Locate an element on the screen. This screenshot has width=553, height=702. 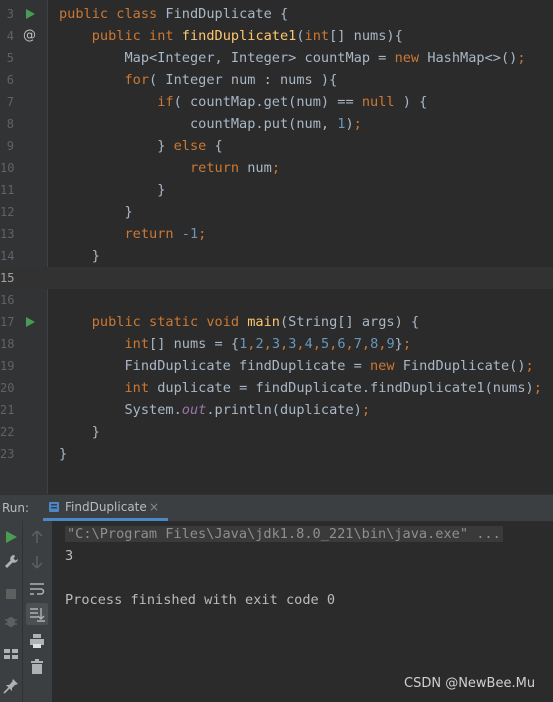
line-number: 10 is located at coordinates (7, 168).